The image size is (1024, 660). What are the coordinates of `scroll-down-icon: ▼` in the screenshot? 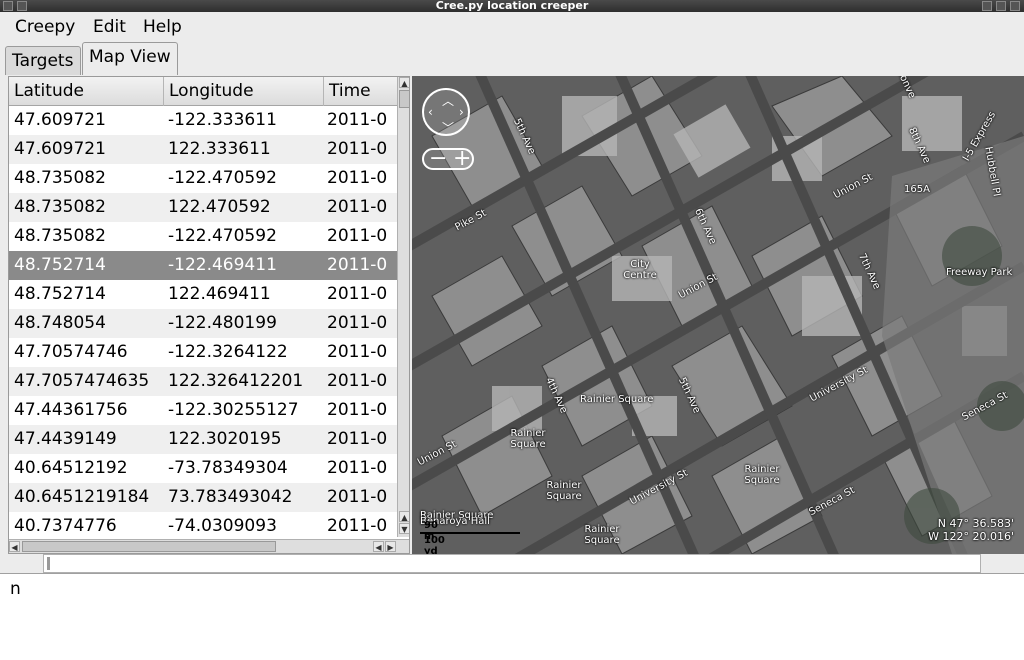 It's located at (404, 528).